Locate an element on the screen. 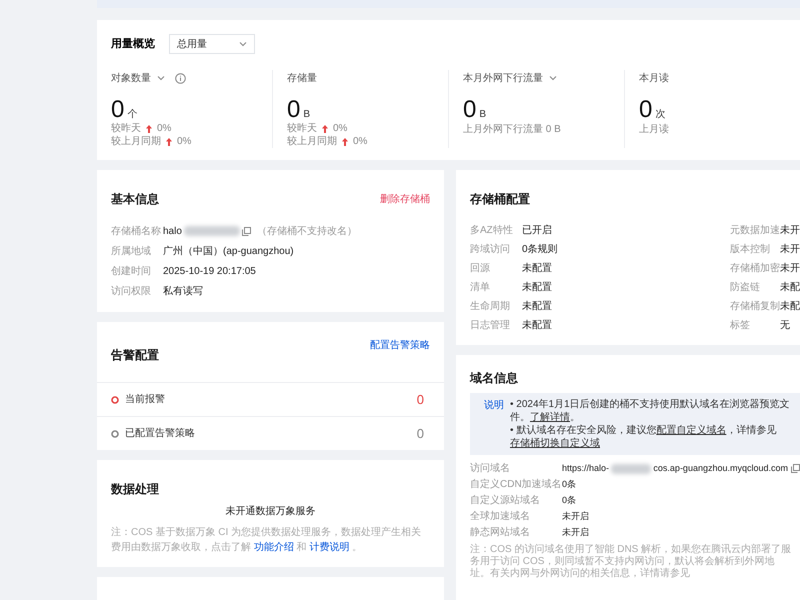 The image size is (800, 600). field-value: 广州（中国）(ap-guangzhou) is located at coordinates (228, 251).